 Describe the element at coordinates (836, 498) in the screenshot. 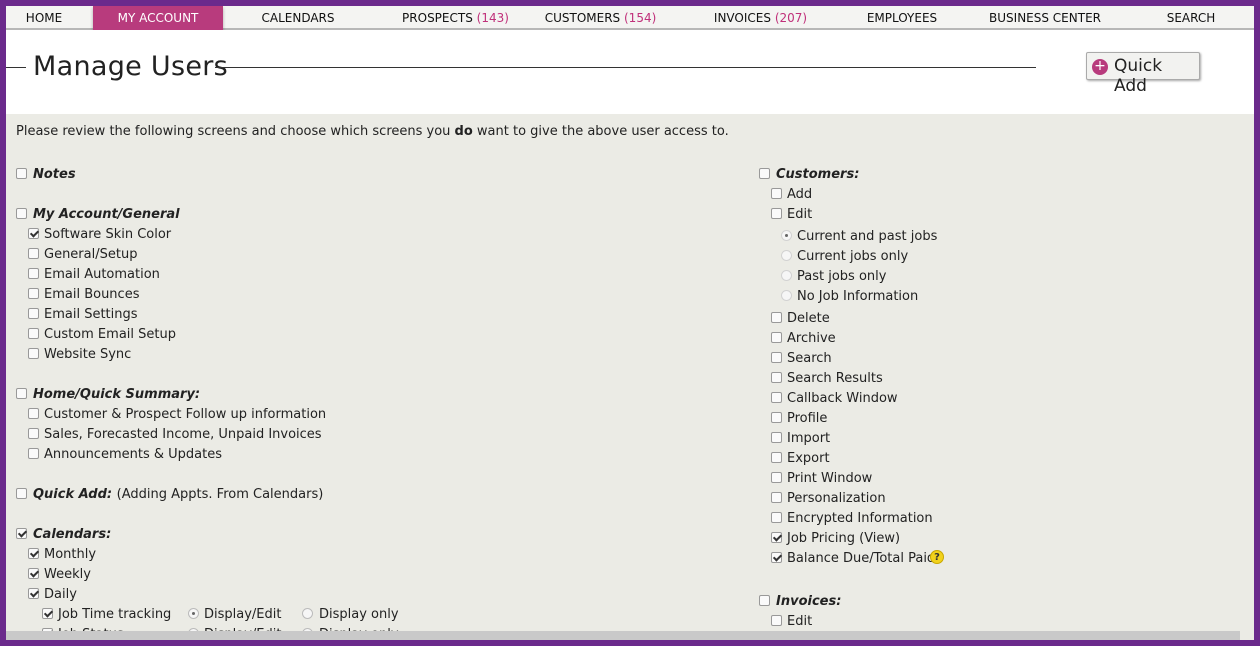

I see `personalization-label: Personalization` at that location.